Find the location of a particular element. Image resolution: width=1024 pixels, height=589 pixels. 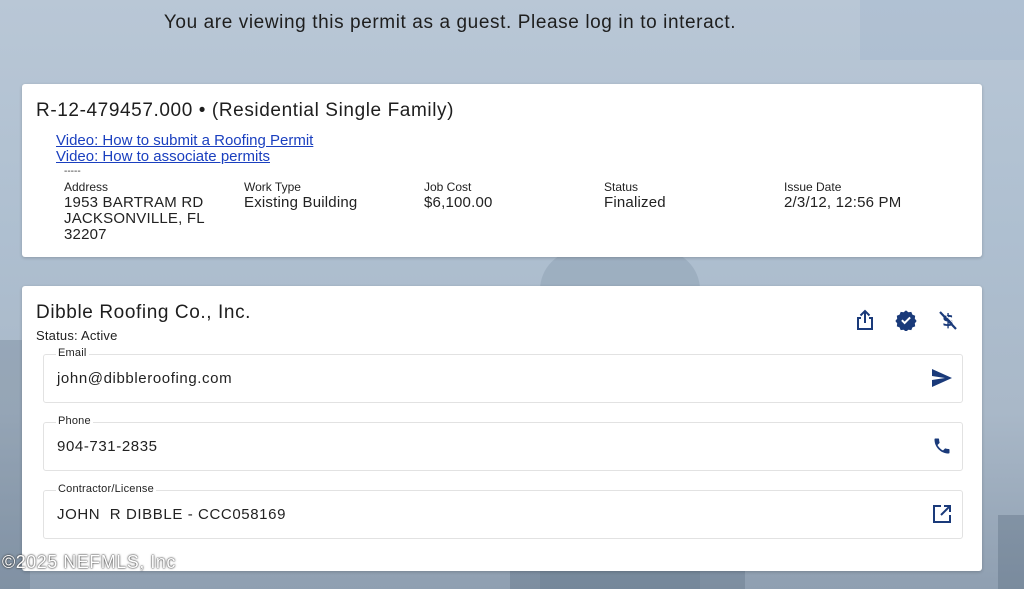

share-icon is located at coordinates (865, 320).